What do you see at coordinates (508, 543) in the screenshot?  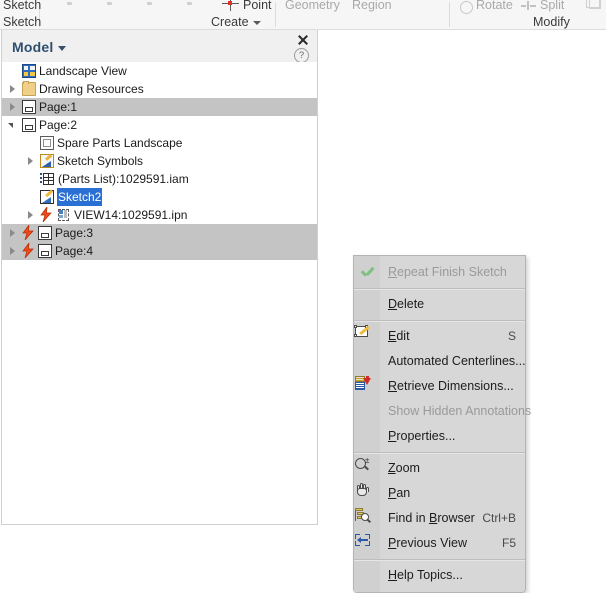 I see `menu-item-shortcut: F5` at bounding box center [508, 543].